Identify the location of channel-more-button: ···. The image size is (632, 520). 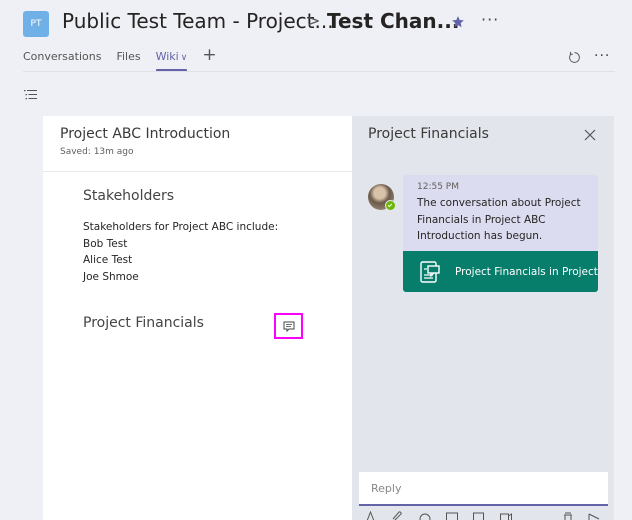
(490, 19).